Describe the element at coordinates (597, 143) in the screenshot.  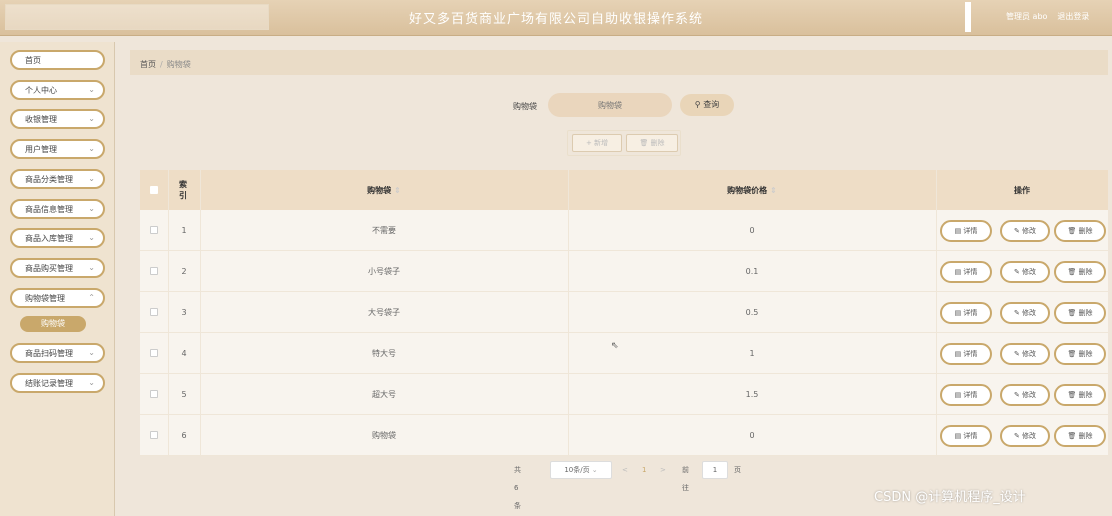
I see `add-button: + 新增` at that location.